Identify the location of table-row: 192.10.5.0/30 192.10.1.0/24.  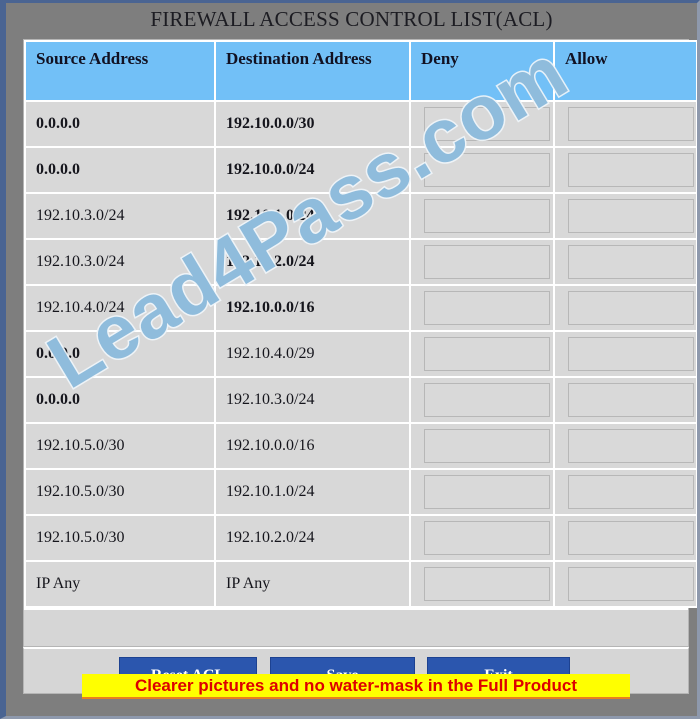
(361, 492).